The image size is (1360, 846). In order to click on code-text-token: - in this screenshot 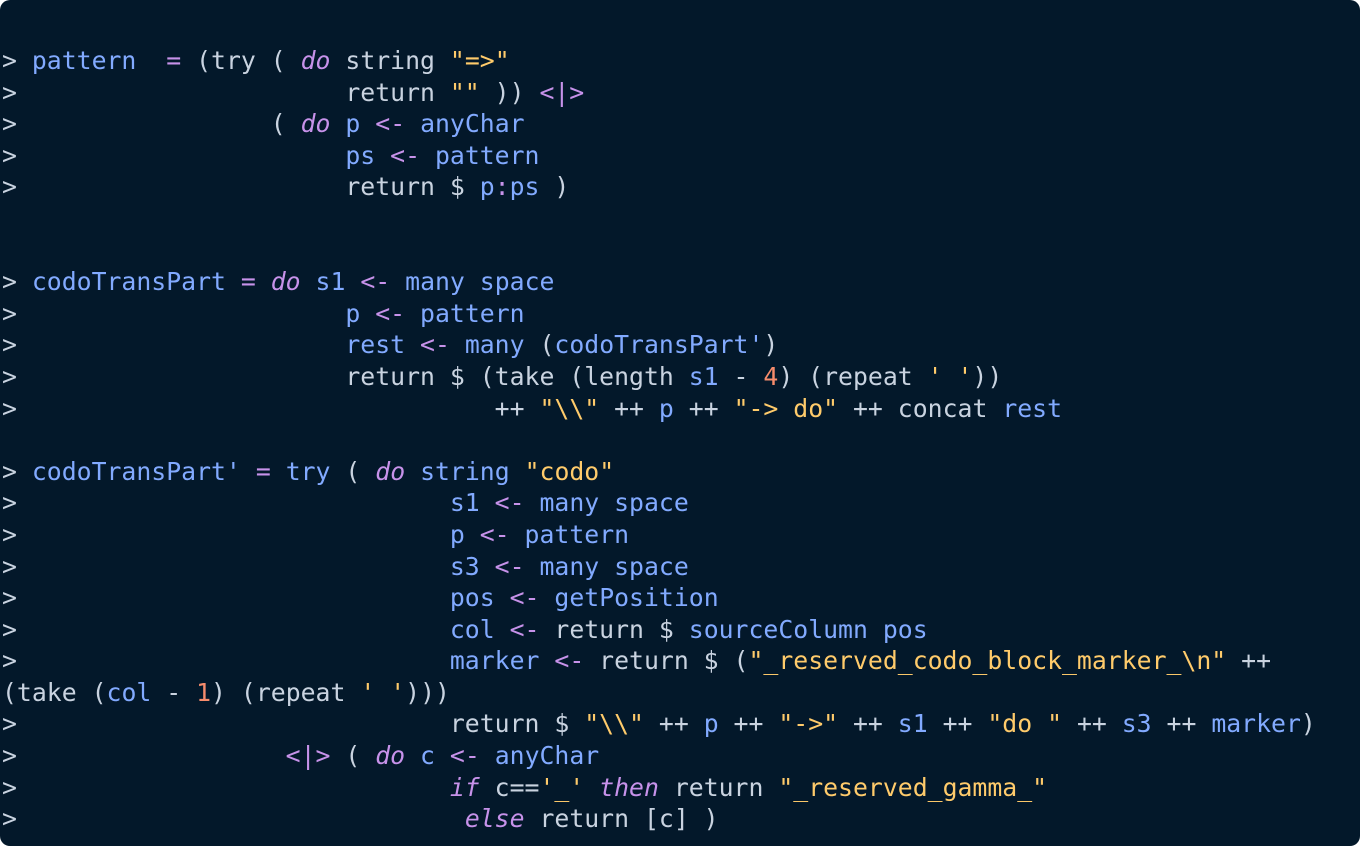, I will do `click(174, 692)`.